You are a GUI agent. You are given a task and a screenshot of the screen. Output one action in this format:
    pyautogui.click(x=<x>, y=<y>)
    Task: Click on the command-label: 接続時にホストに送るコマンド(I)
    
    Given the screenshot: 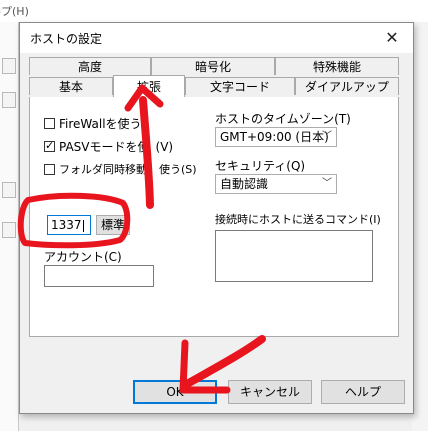 What is the action you would take?
    pyautogui.click(x=298, y=219)
    